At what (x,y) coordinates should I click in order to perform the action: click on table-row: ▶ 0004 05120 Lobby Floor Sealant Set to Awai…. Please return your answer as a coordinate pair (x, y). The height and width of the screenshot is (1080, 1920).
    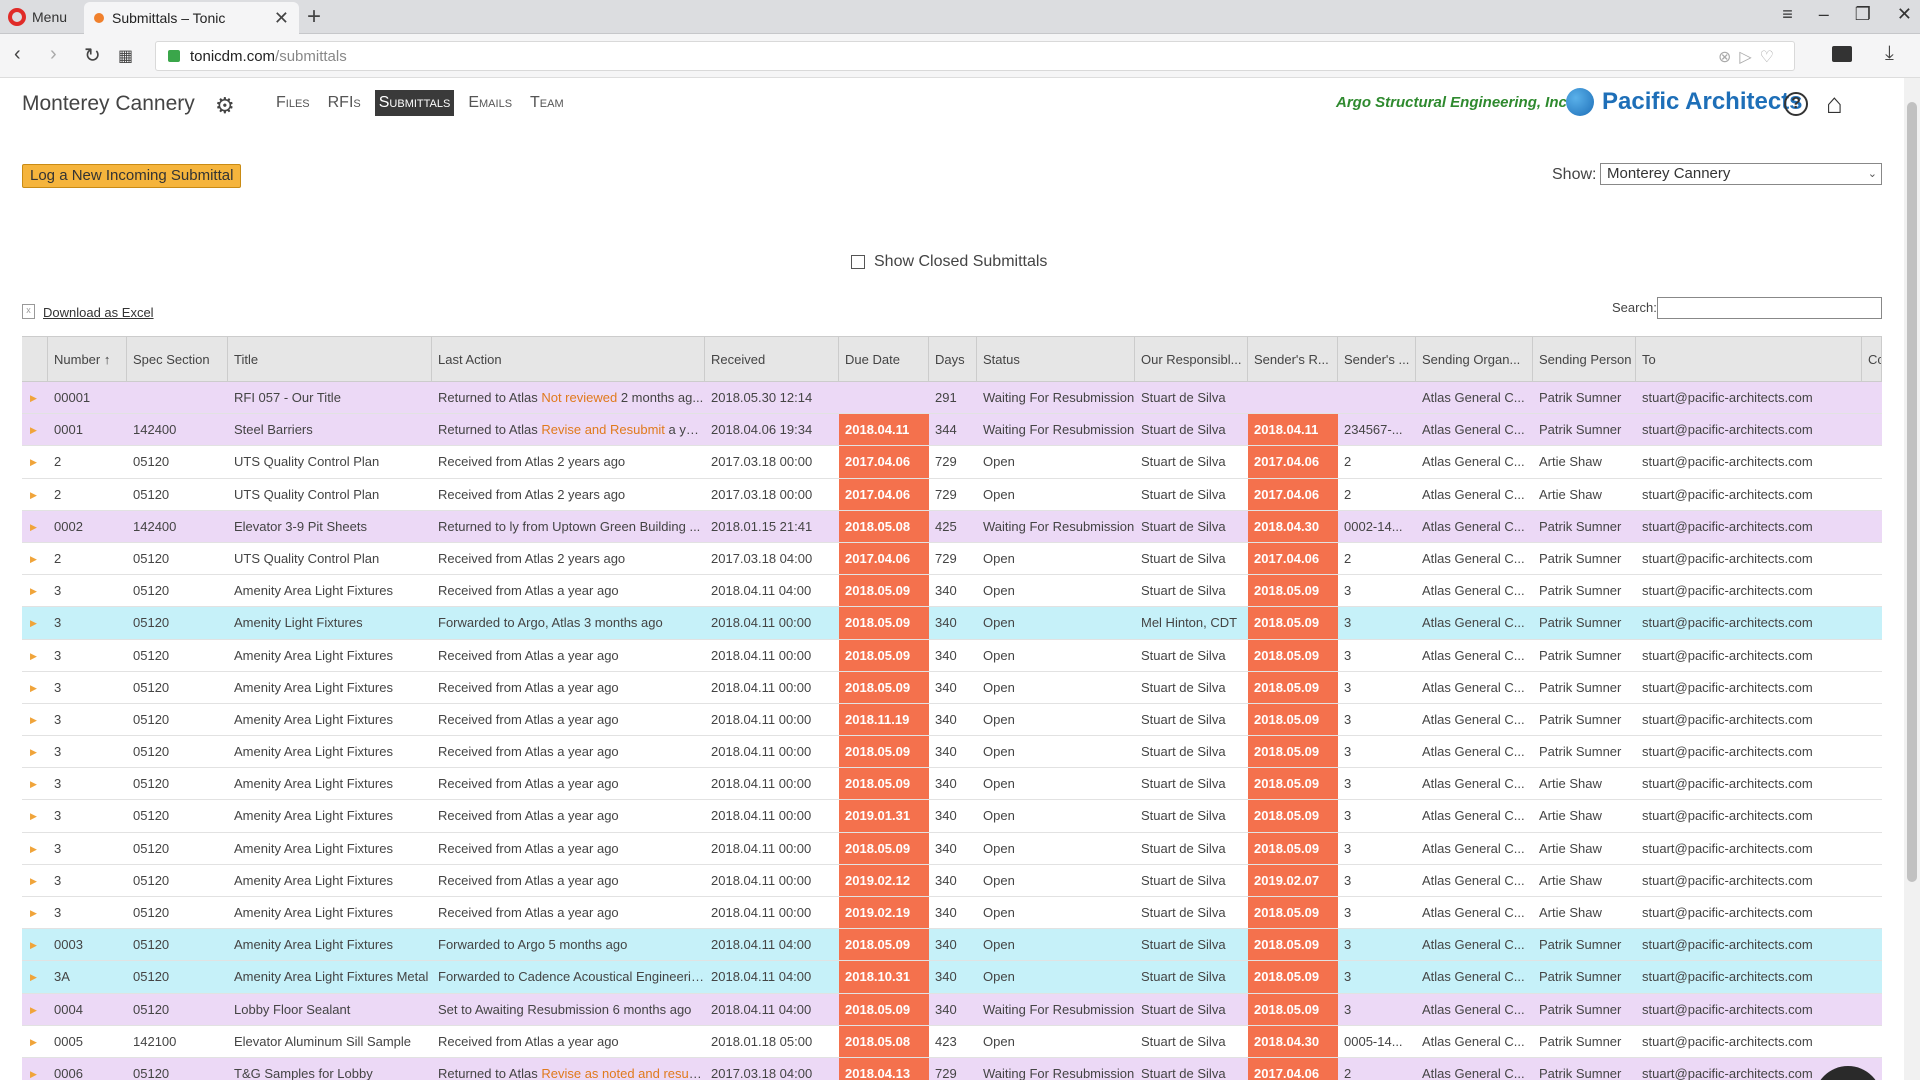
    Looking at the image, I should click on (952, 1009).